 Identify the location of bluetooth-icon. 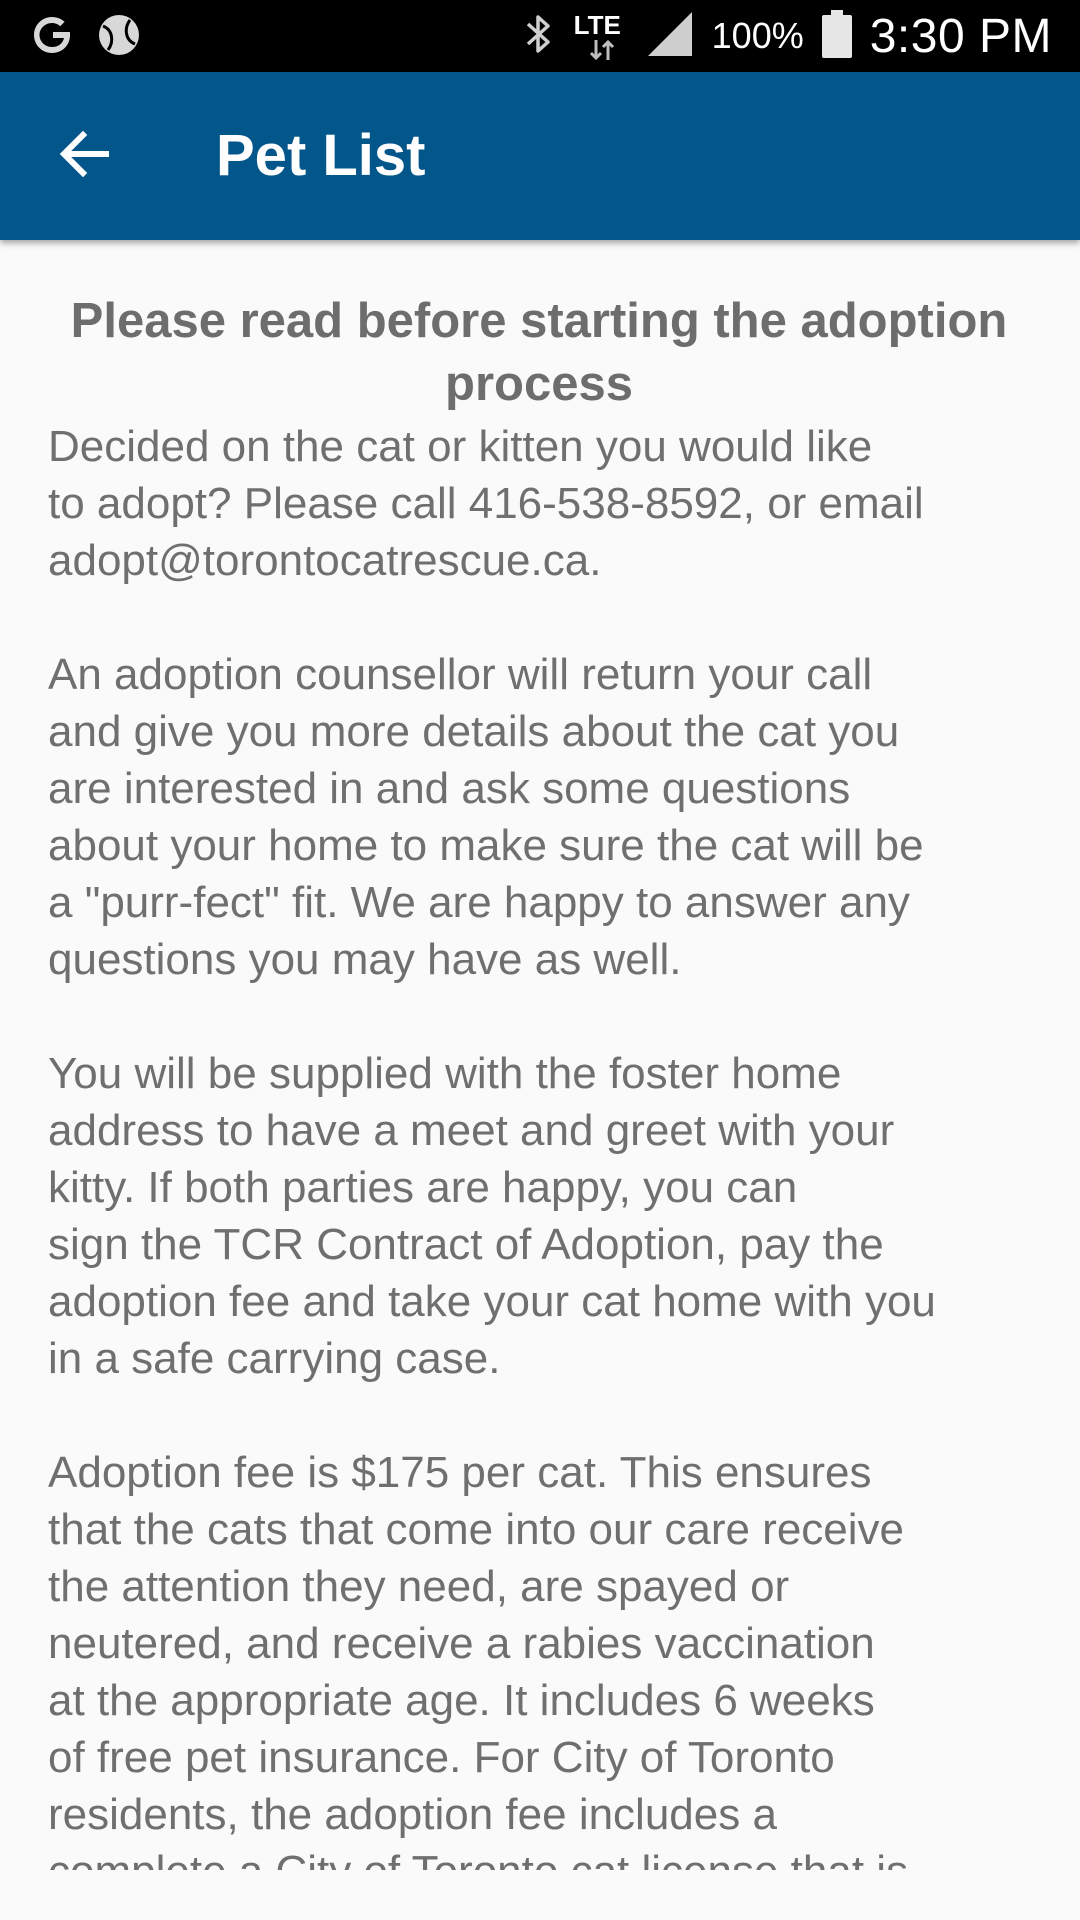
(539, 36).